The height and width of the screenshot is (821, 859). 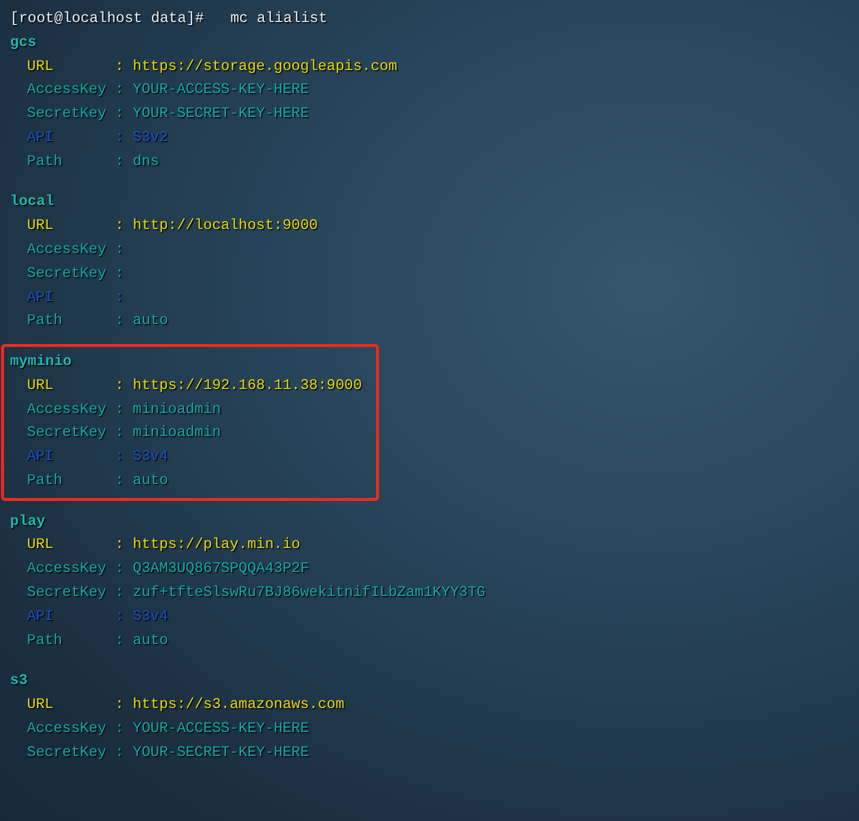 I want to click on field-value: https://storage.googleapis.com, so click(x=265, y=67).